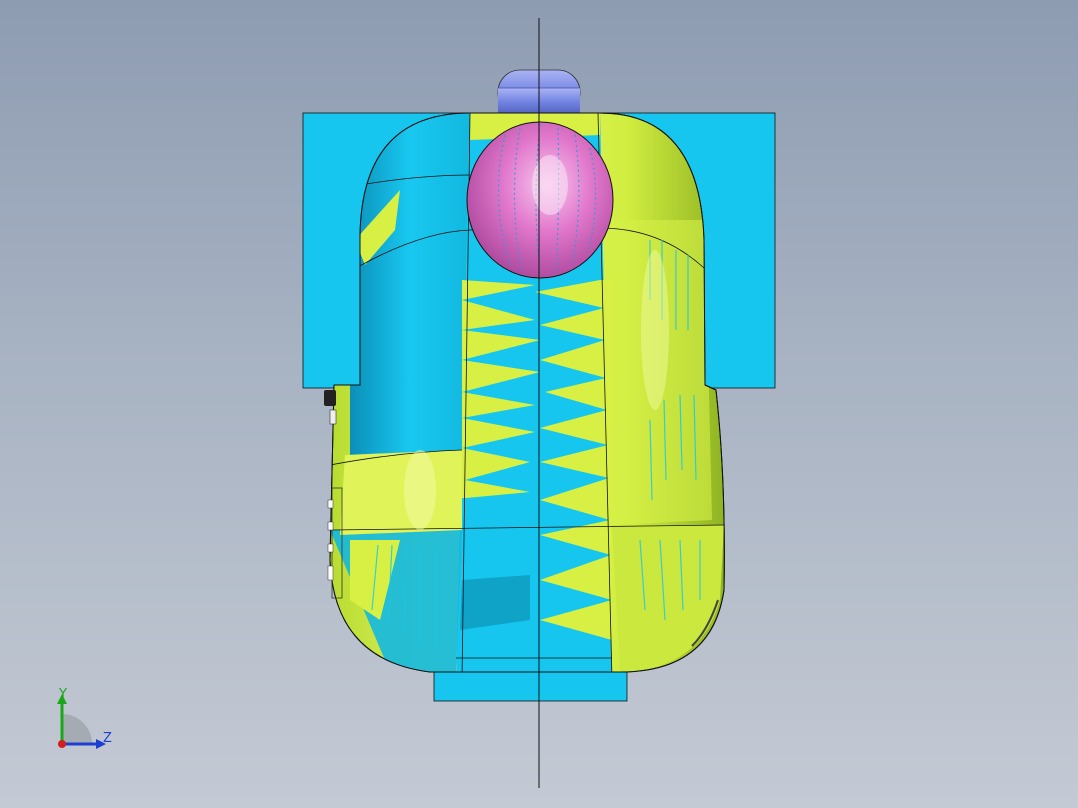 Image resolution: width=1078 pixels, height=808 pixels. What do you see at coordinates (77, 729) in the screenshot?
I see `triad-plane` at bounding box center [77, 729].